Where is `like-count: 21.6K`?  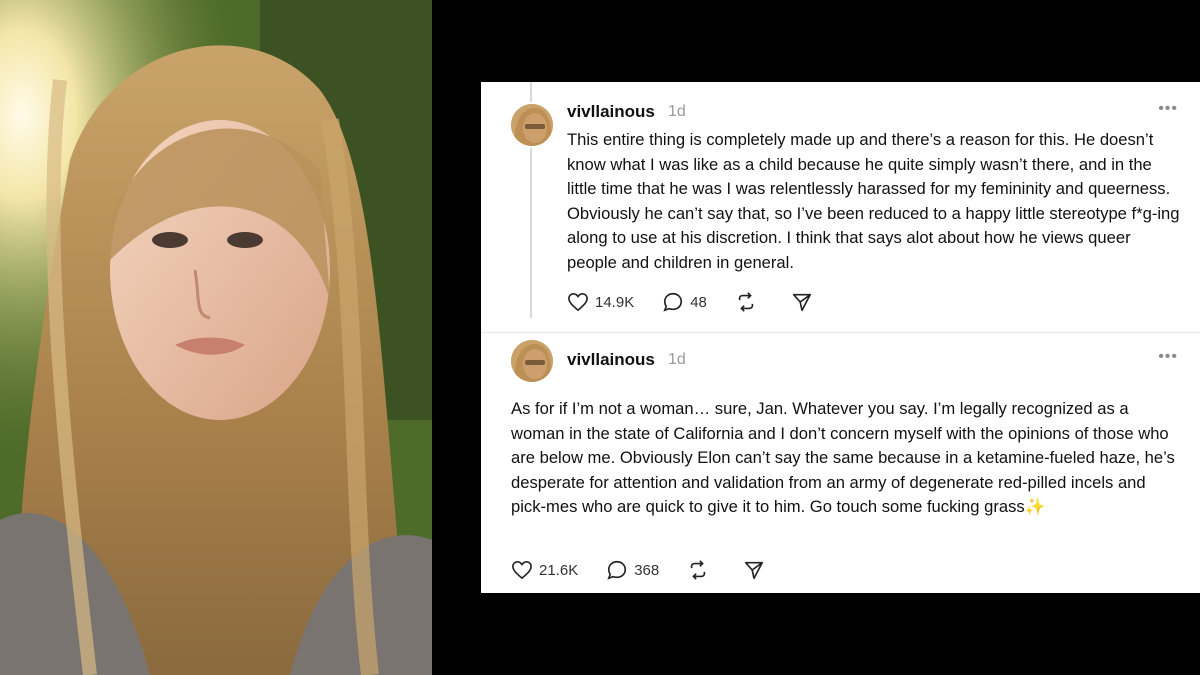
like-count: 21.6K is located at coordinates (559, 570).